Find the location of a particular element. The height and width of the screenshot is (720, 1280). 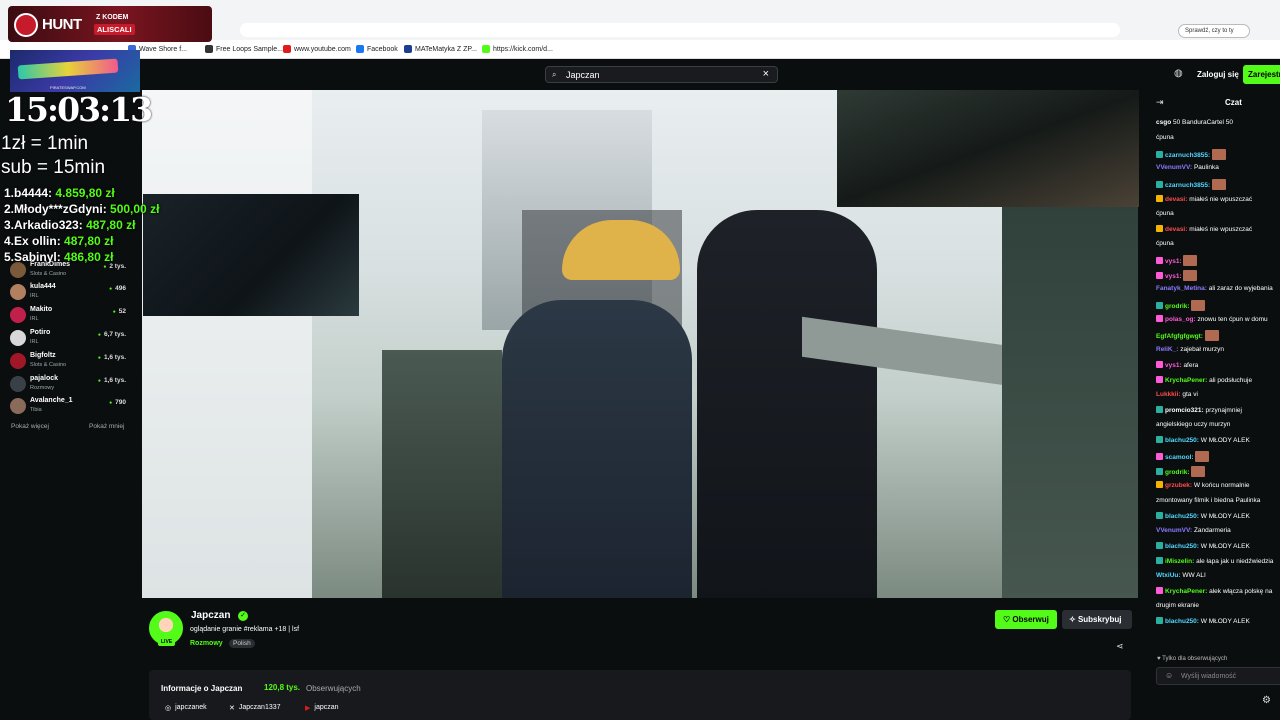

register-button: Zarejestruj is located at coordinates (1261, 74).